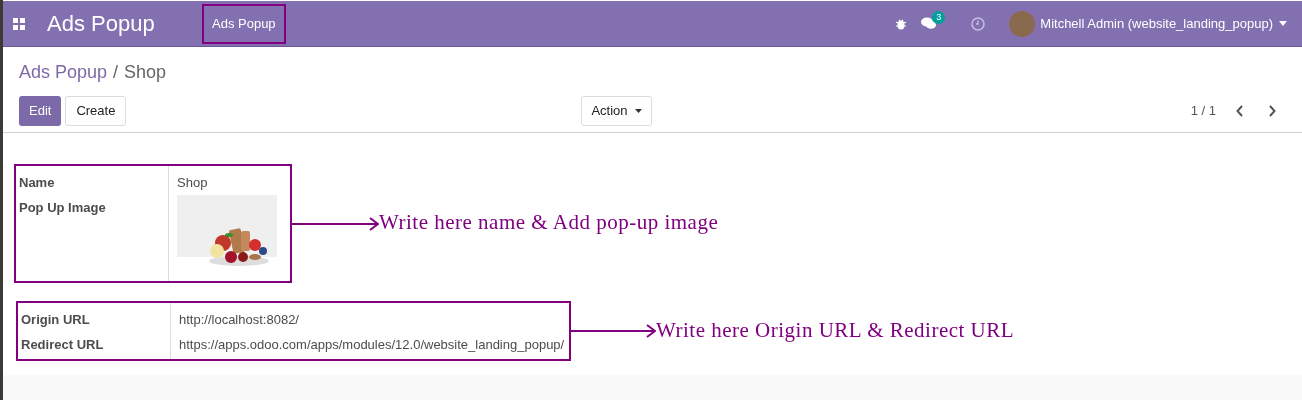  I want to click on next-icon, so click(1272, 111).